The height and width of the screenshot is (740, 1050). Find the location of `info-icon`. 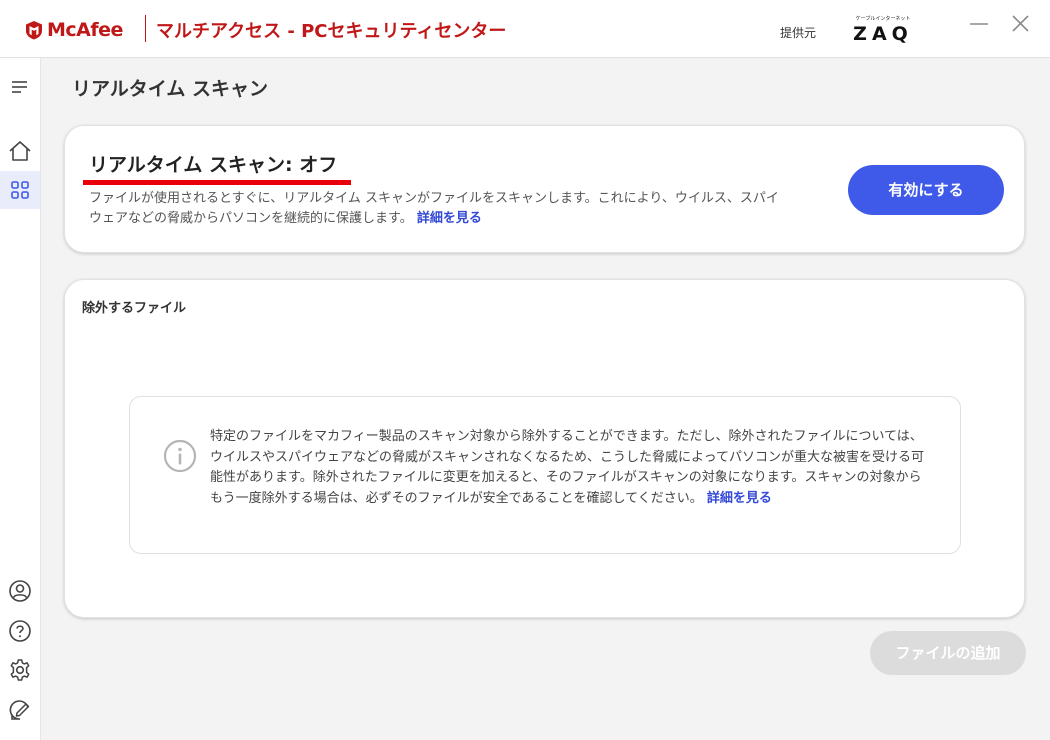

info-icon is located at coordinates (180, 456).